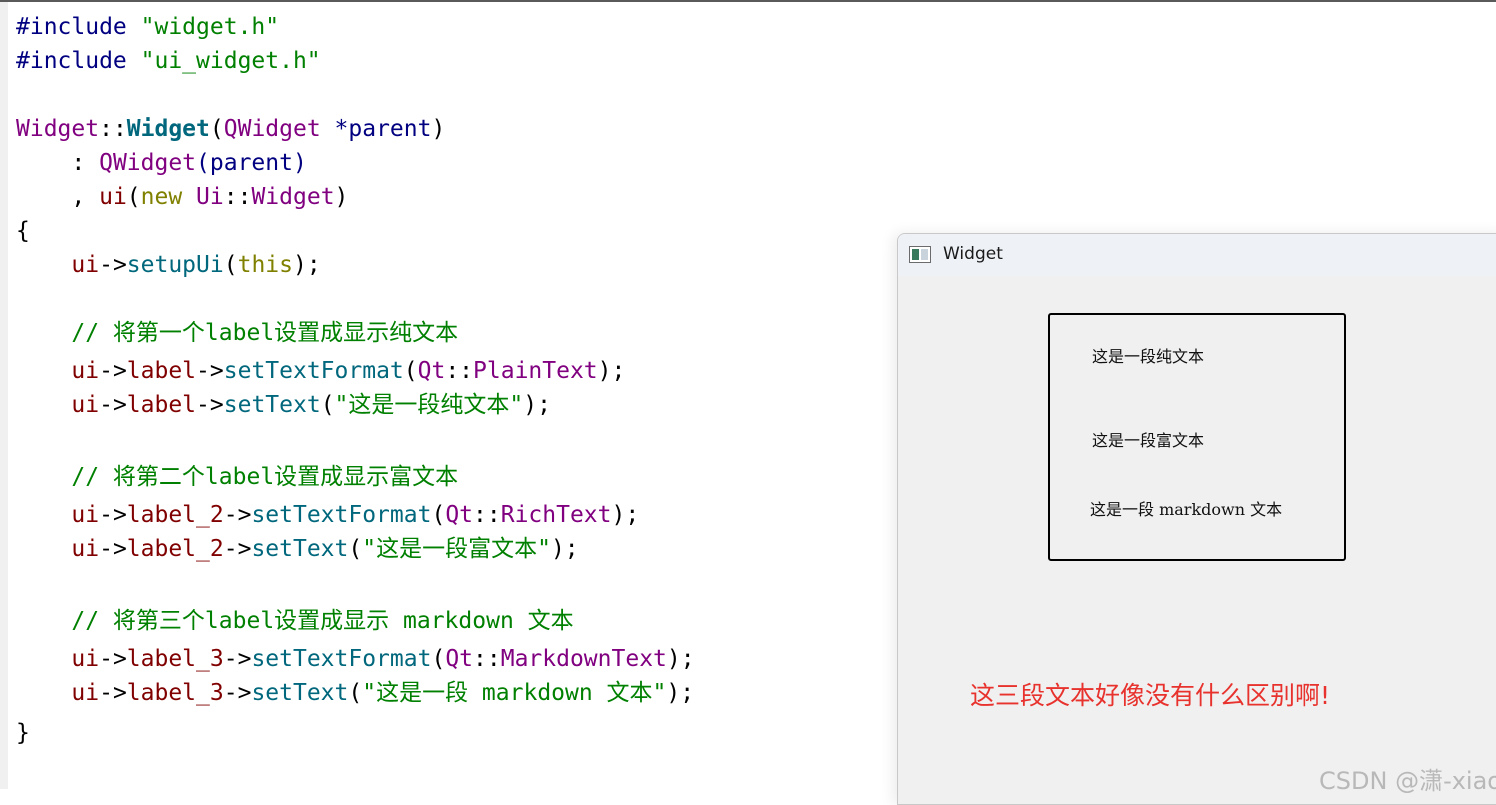 The image size is (1496, 805). Describe the element at coordinates (325, 549) in the screenshot. I see `code-line-16: ui->label_2->setText("这是一段富文本");` at that location.